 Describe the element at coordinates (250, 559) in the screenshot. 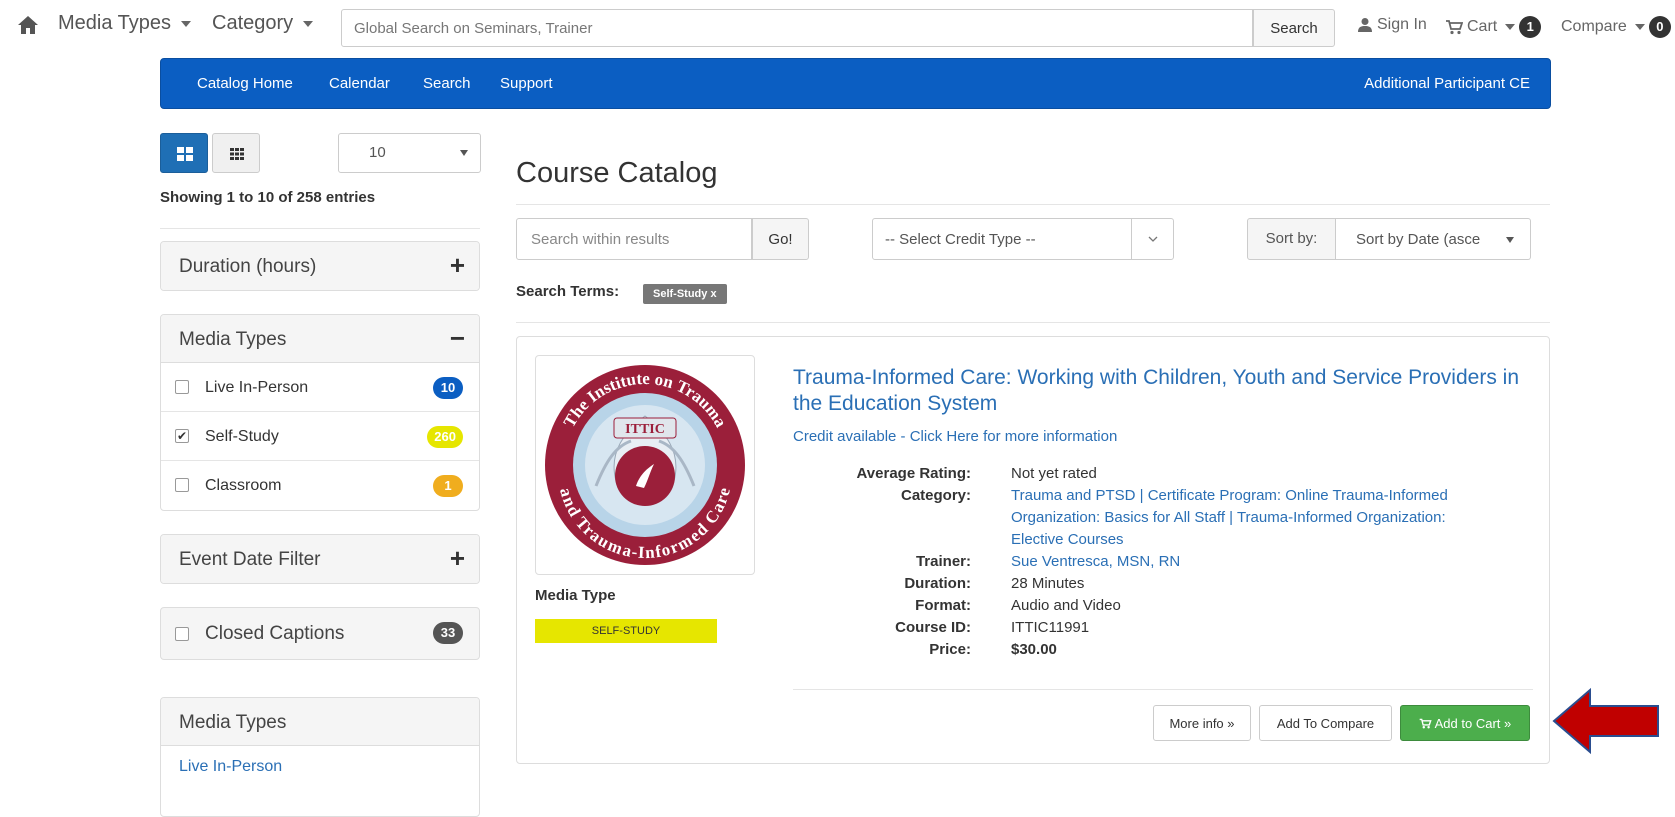

I see `event-date-filter-title: Event Date Filter` at that location.